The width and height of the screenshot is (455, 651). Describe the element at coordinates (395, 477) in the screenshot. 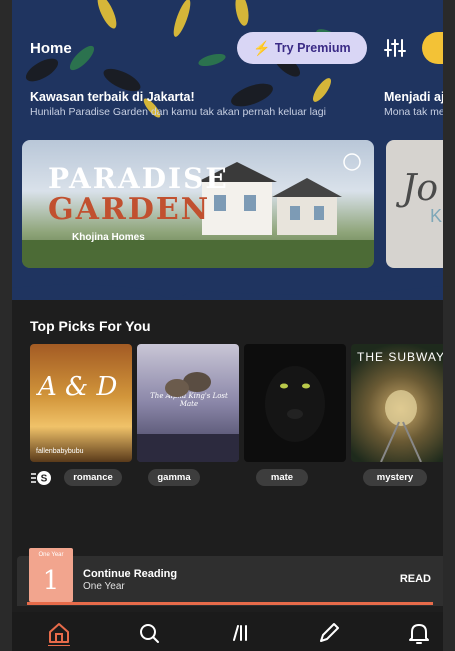

I see `genre-tag-mystery: mystery` at that location.